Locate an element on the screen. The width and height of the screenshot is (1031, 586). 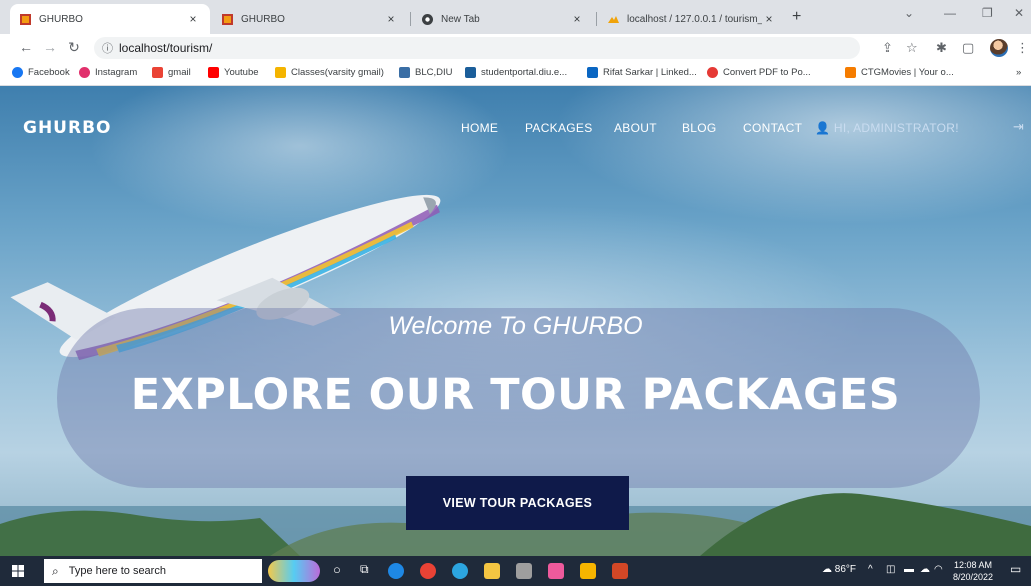
tab-ghurbo: GHURBO × is located at coordinates (310, 19).